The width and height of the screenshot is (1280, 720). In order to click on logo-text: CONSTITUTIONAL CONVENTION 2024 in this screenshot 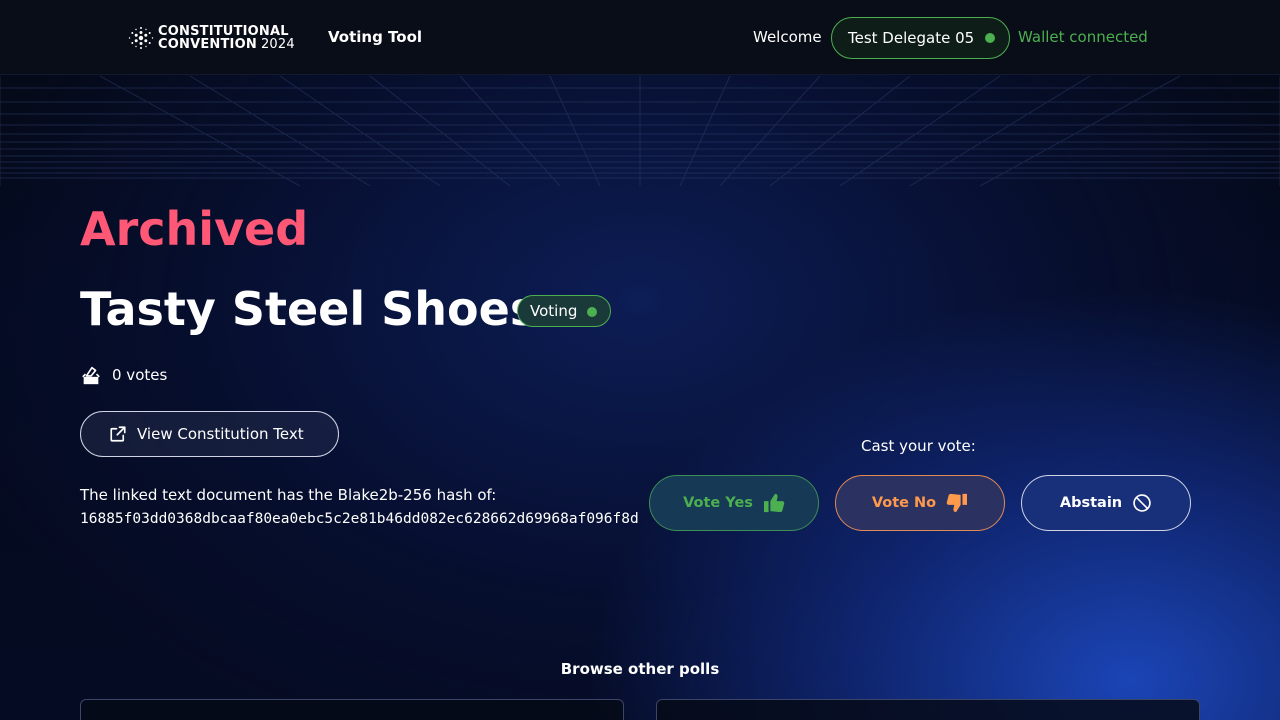, I will do `click(226, 38)`.